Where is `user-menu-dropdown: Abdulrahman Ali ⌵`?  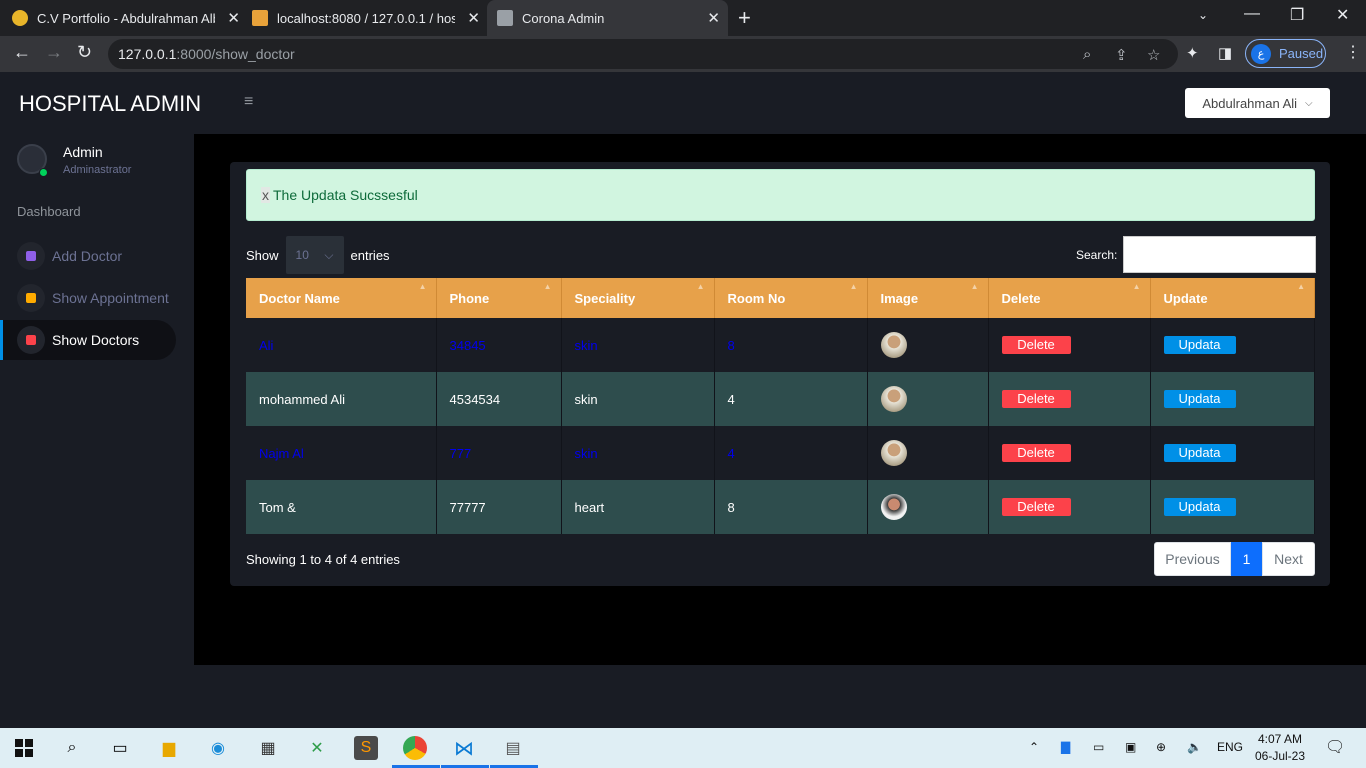
user-menu-dropdown: Abdulrahman Ali ⌵ is located at coordinates (1257, 103).